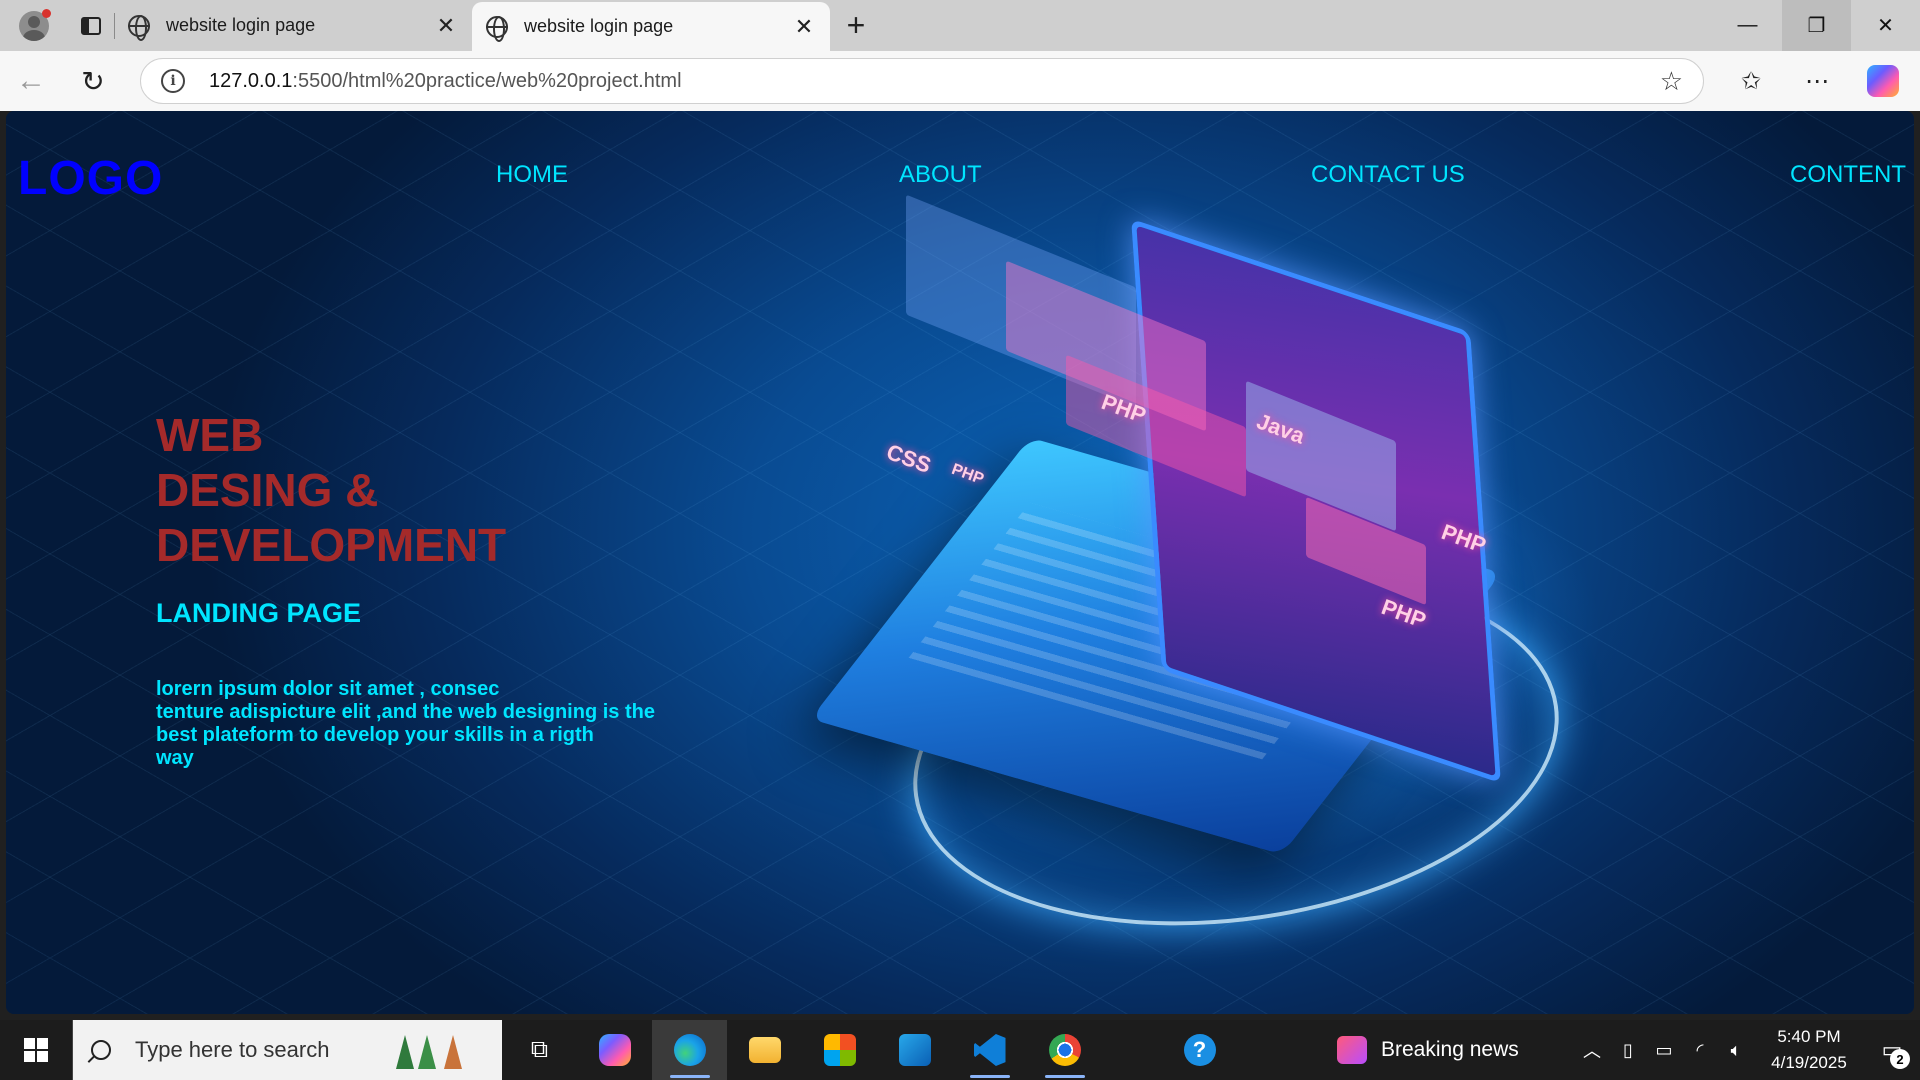 The image size is (1920, 1080). What do you see at coordinates (210, 435) in the screenshot?
I see `hero-title-line: WEB` at bounding box center [210, 435].